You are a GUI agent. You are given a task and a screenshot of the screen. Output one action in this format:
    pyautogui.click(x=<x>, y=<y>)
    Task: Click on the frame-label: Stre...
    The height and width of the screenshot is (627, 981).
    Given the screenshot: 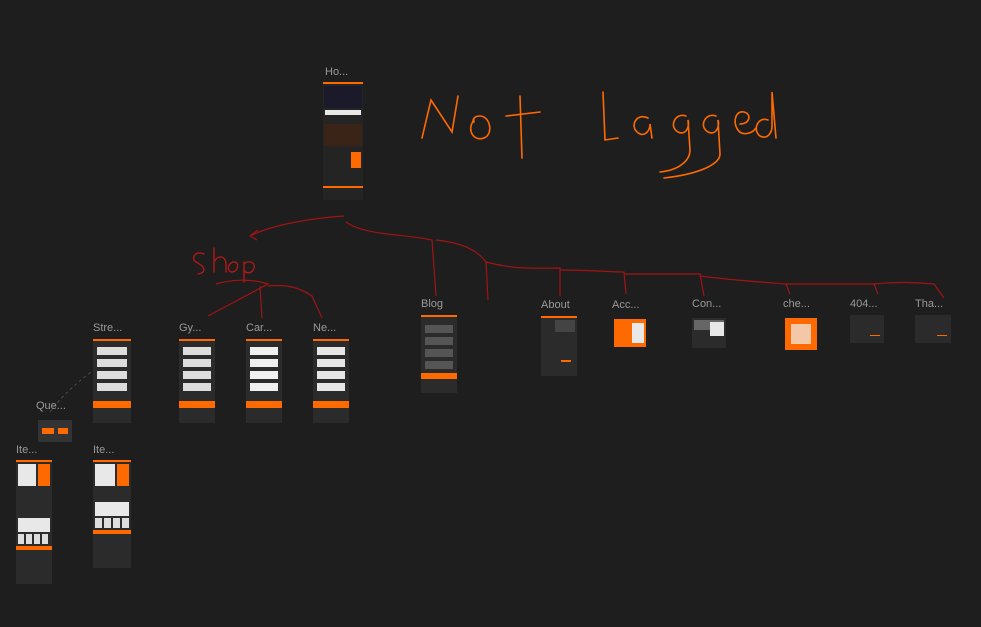 What is the action you would take?
    pyautogui.click(x=108, y=328)
    